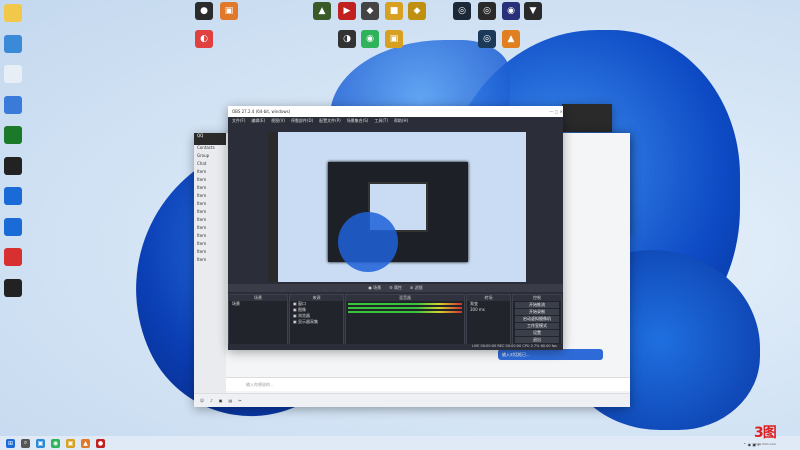  What do you see at coordinates (537, 305) in the screenshot?
I see `start-streaming-button: 开始推流` at bounding box center [537, 305].